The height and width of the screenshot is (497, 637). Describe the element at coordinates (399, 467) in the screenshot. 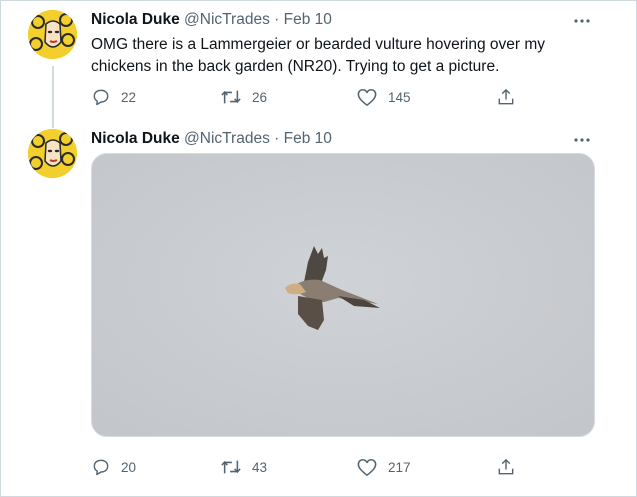

I see `like-count: 217` at that location.